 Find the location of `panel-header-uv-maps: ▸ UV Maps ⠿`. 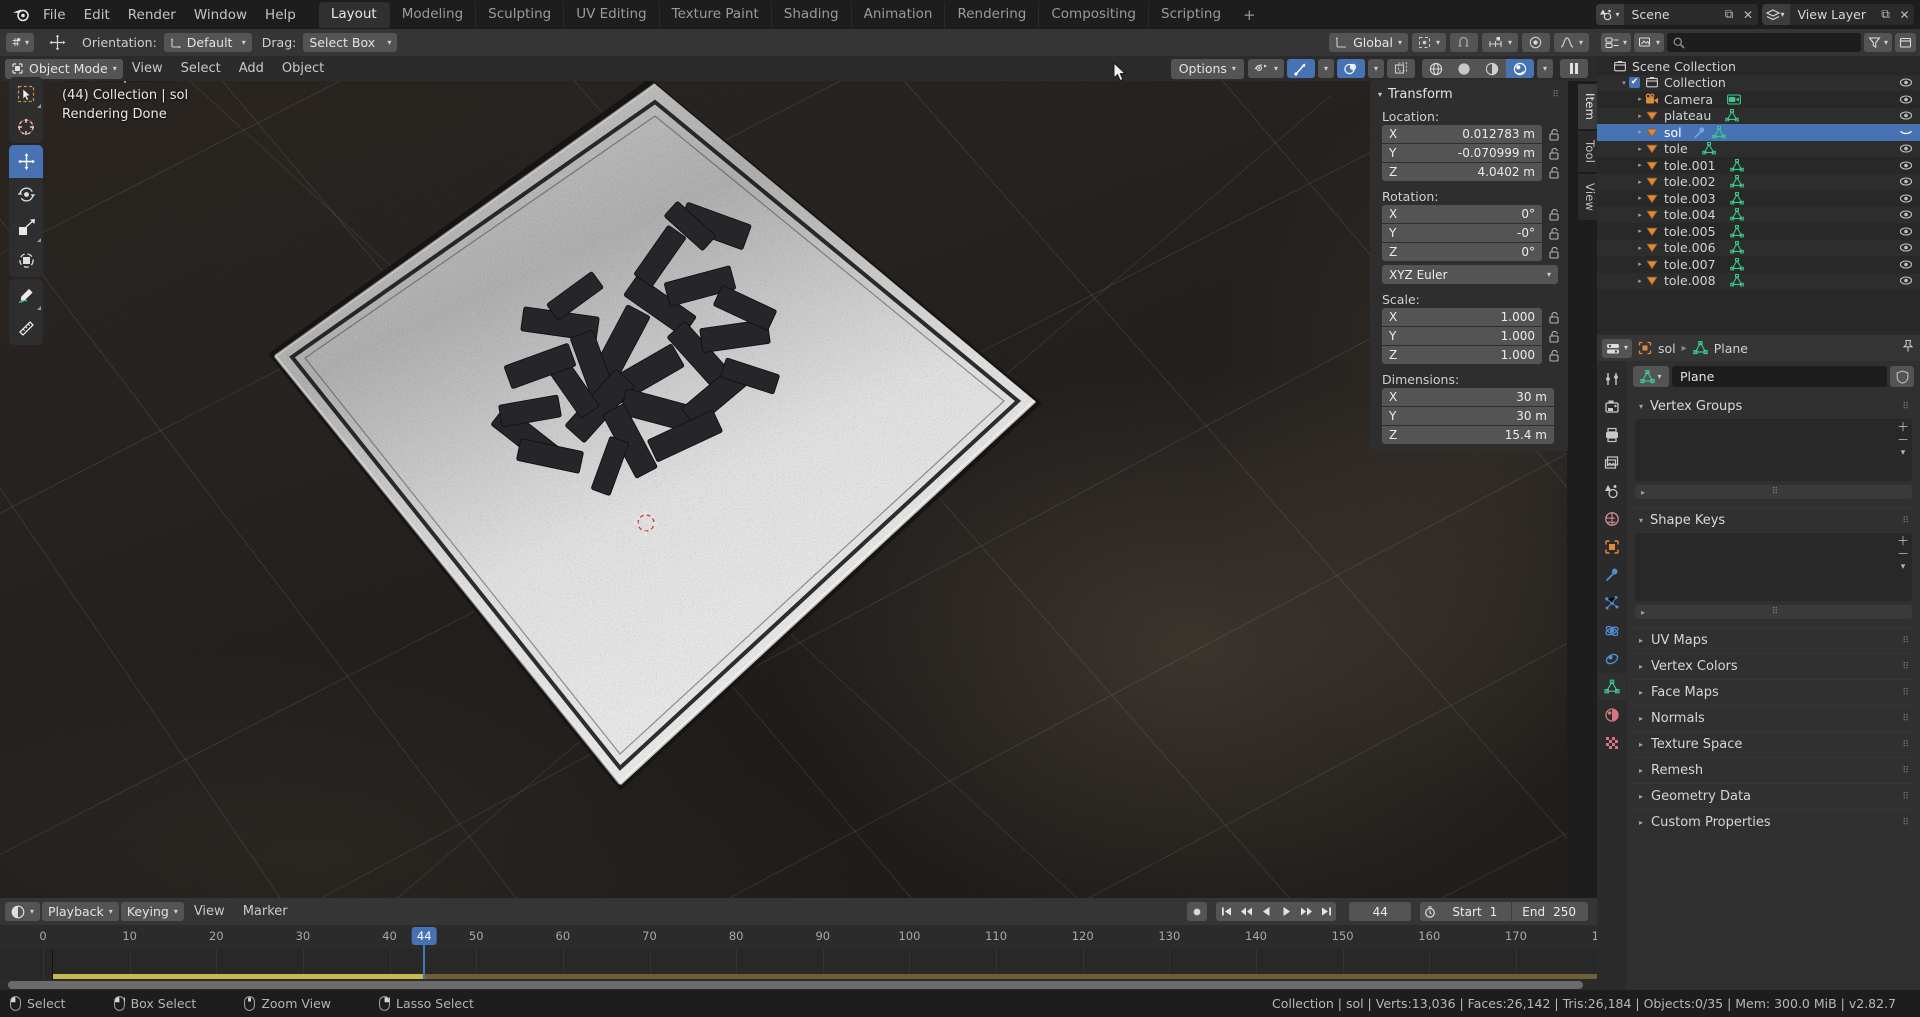

panel-header-uv-maps: ▸ UV Maps ⠿ is located at coordinates (1773, 640).